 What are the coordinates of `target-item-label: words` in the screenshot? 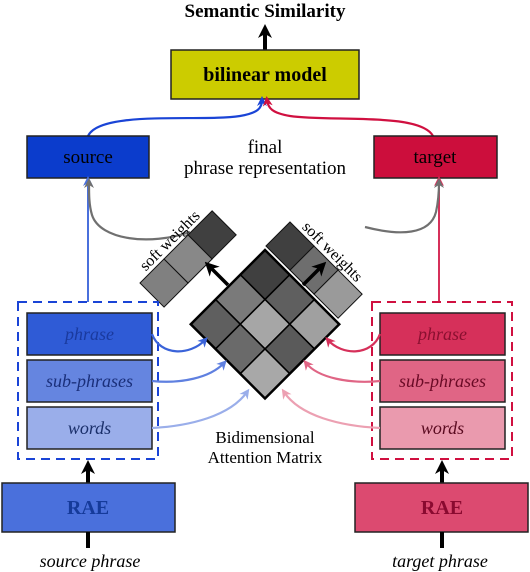 It's located at (442, 428).